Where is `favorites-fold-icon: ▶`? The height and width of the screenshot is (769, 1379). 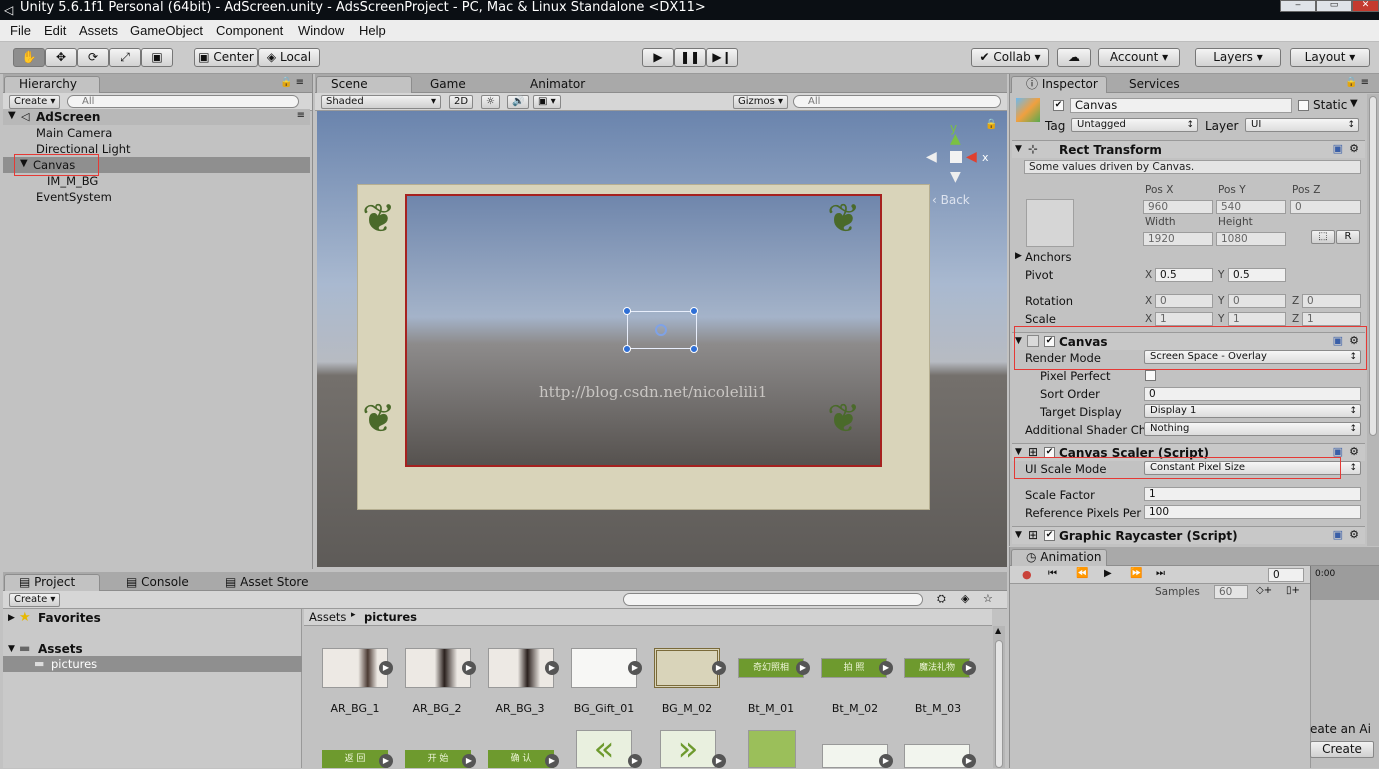 favorites-fold-icon: ▶ is located at coordinates (11, 618).